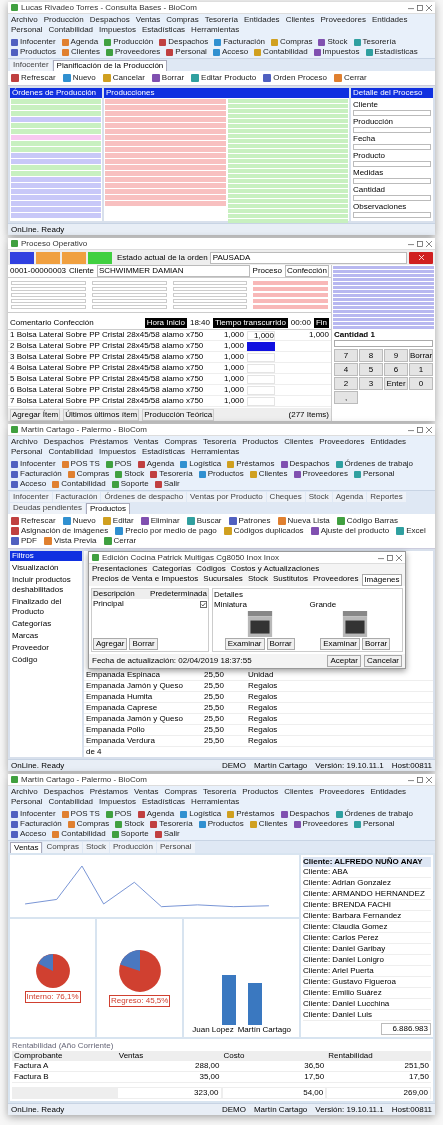  Describe the element at coordinates (79, 484) in the screenshot. I see `toolbar-button: Contabilidad` at that location.